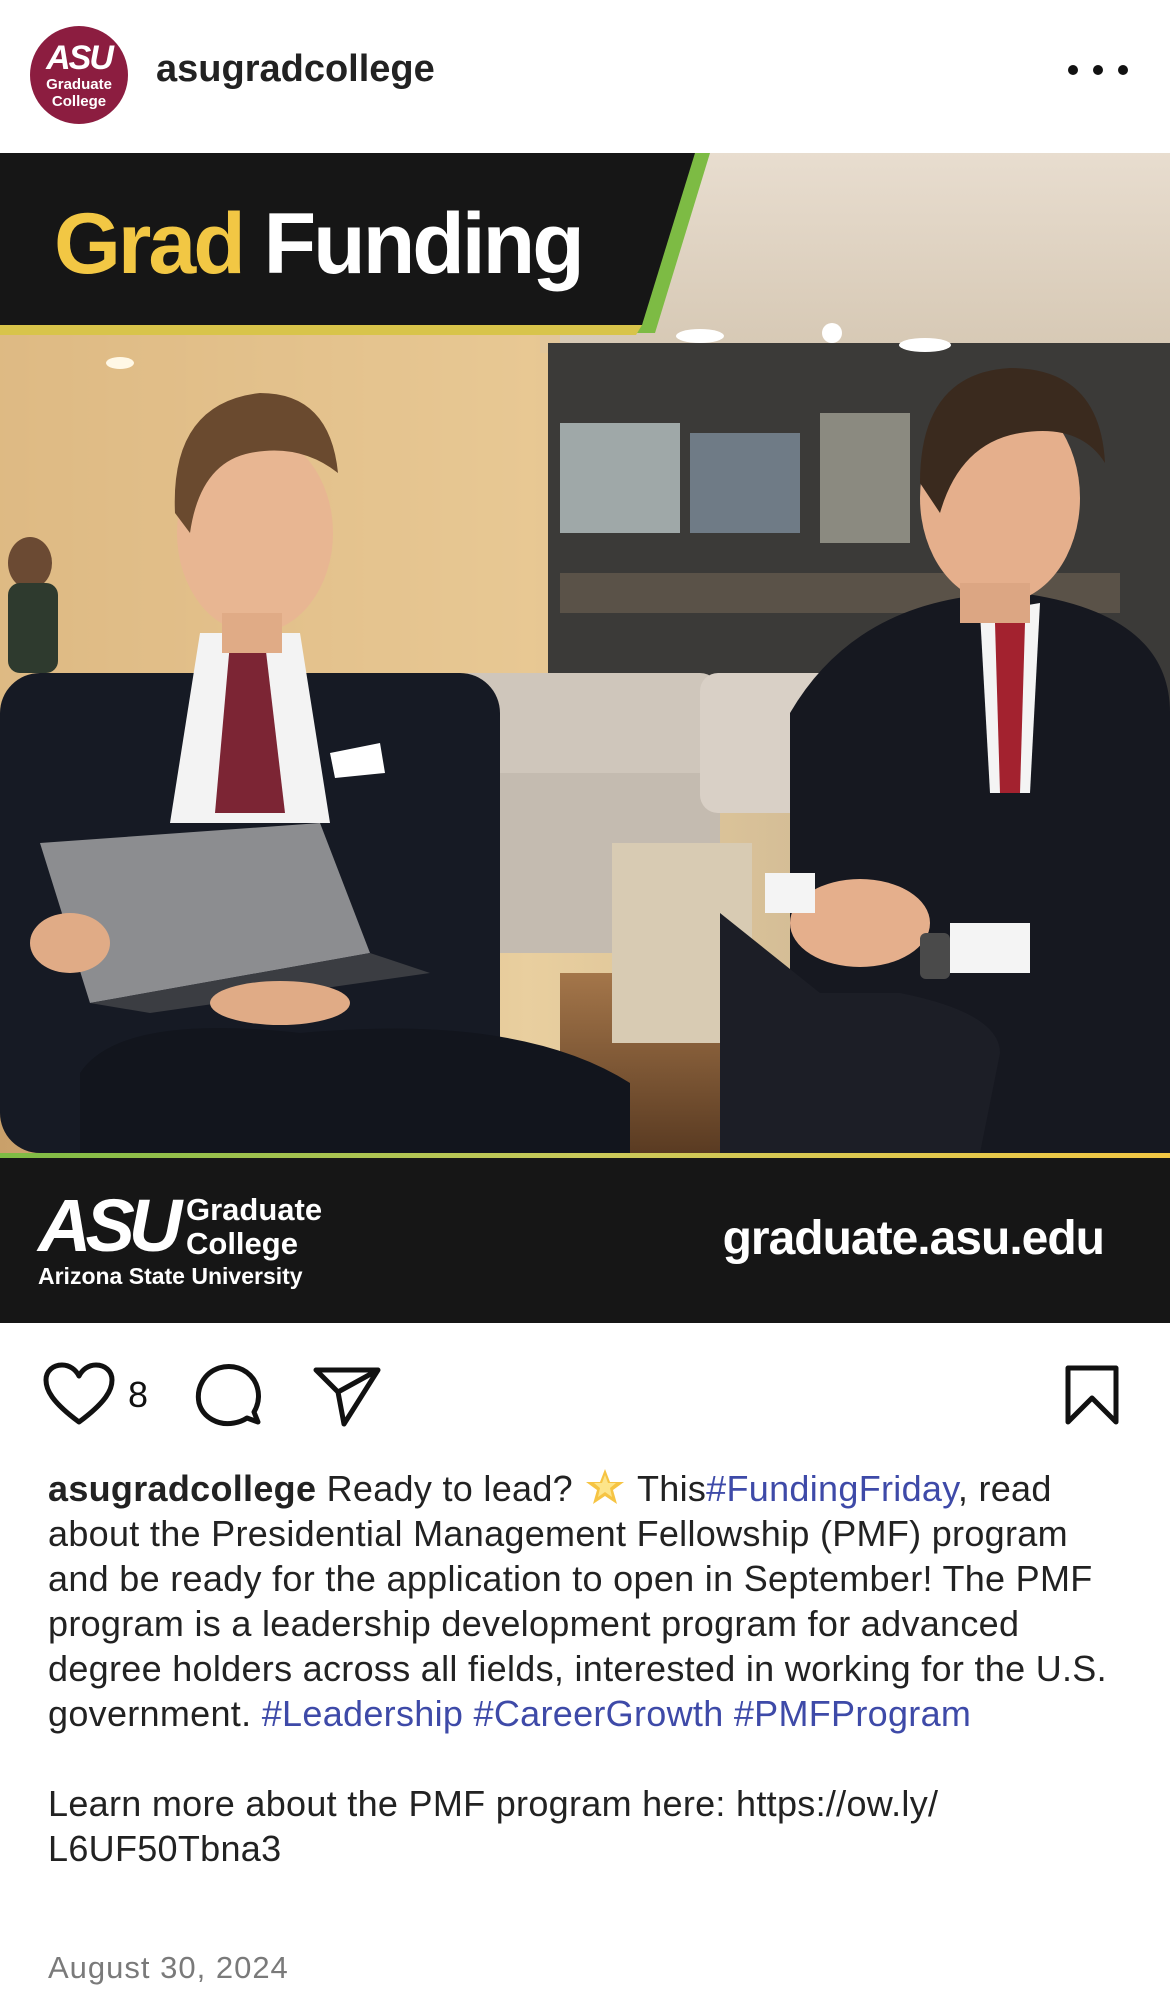 The height and width of the screenshot is (1999, 1170). I want to click on logo-college-line2: College, so click(242, 1243).